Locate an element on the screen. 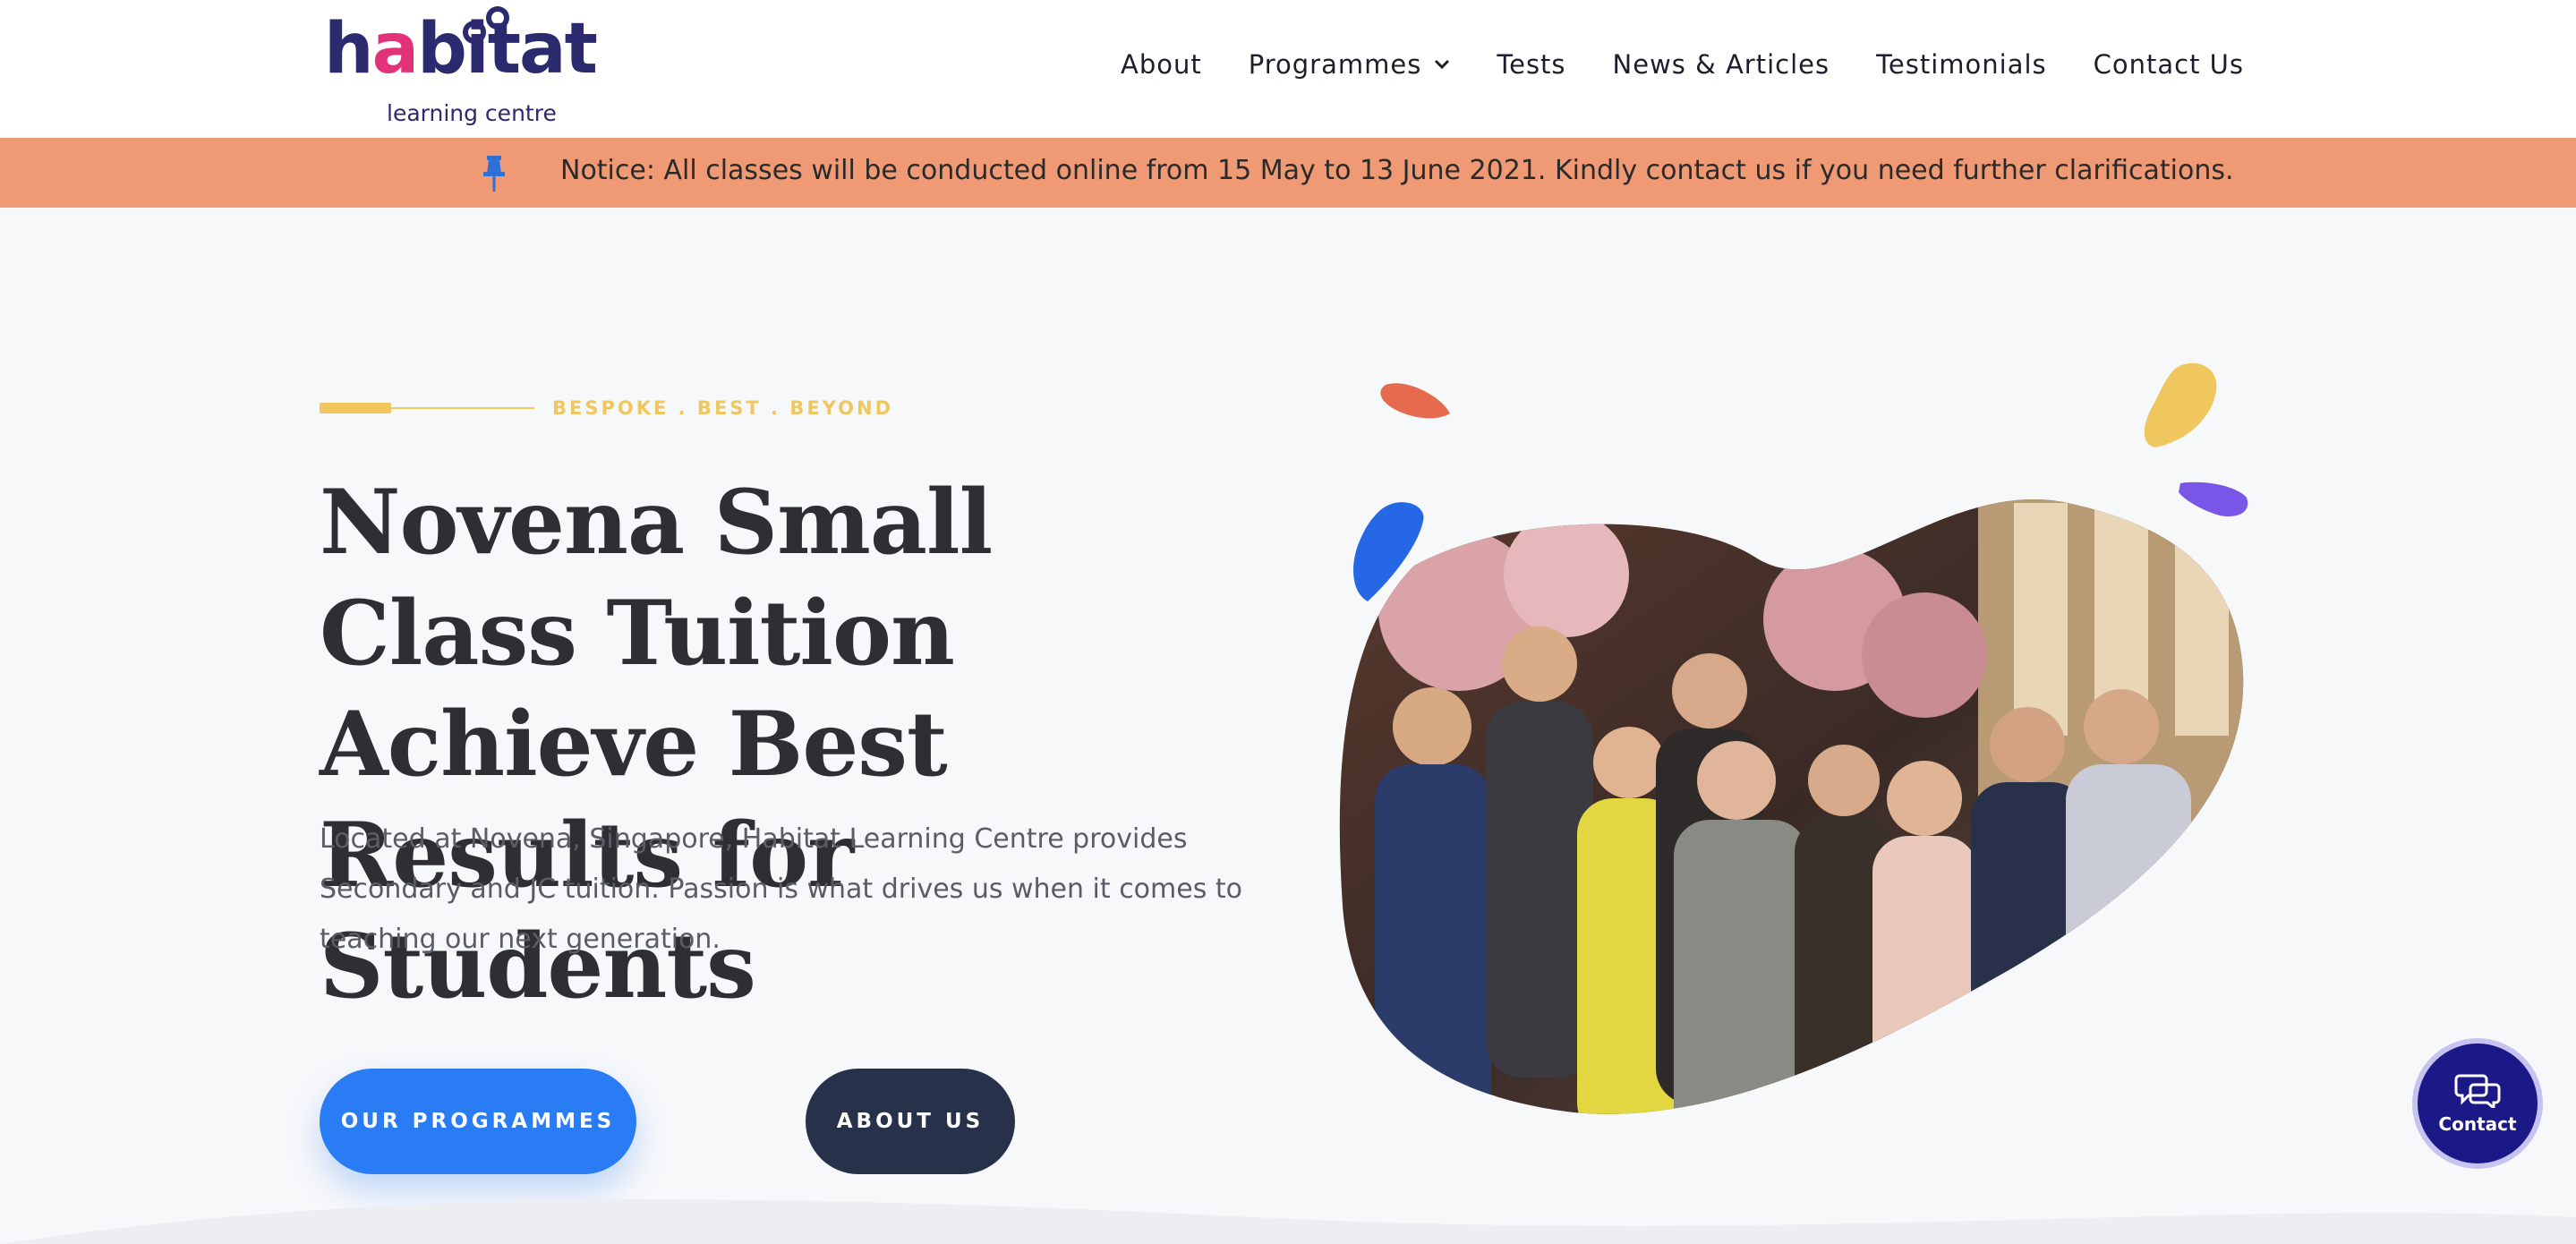  nav-contact-us: Contact Us is located at coordinates (2169, 65).